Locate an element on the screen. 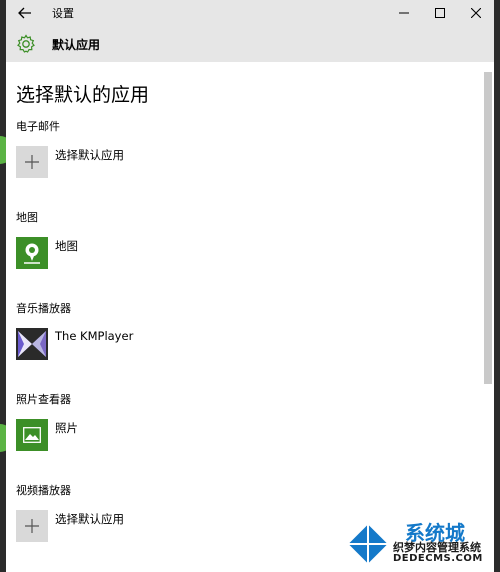 Image resolution: width=500 pixels, height=572 pixels. close-icon is located at coordinates (476, 13).